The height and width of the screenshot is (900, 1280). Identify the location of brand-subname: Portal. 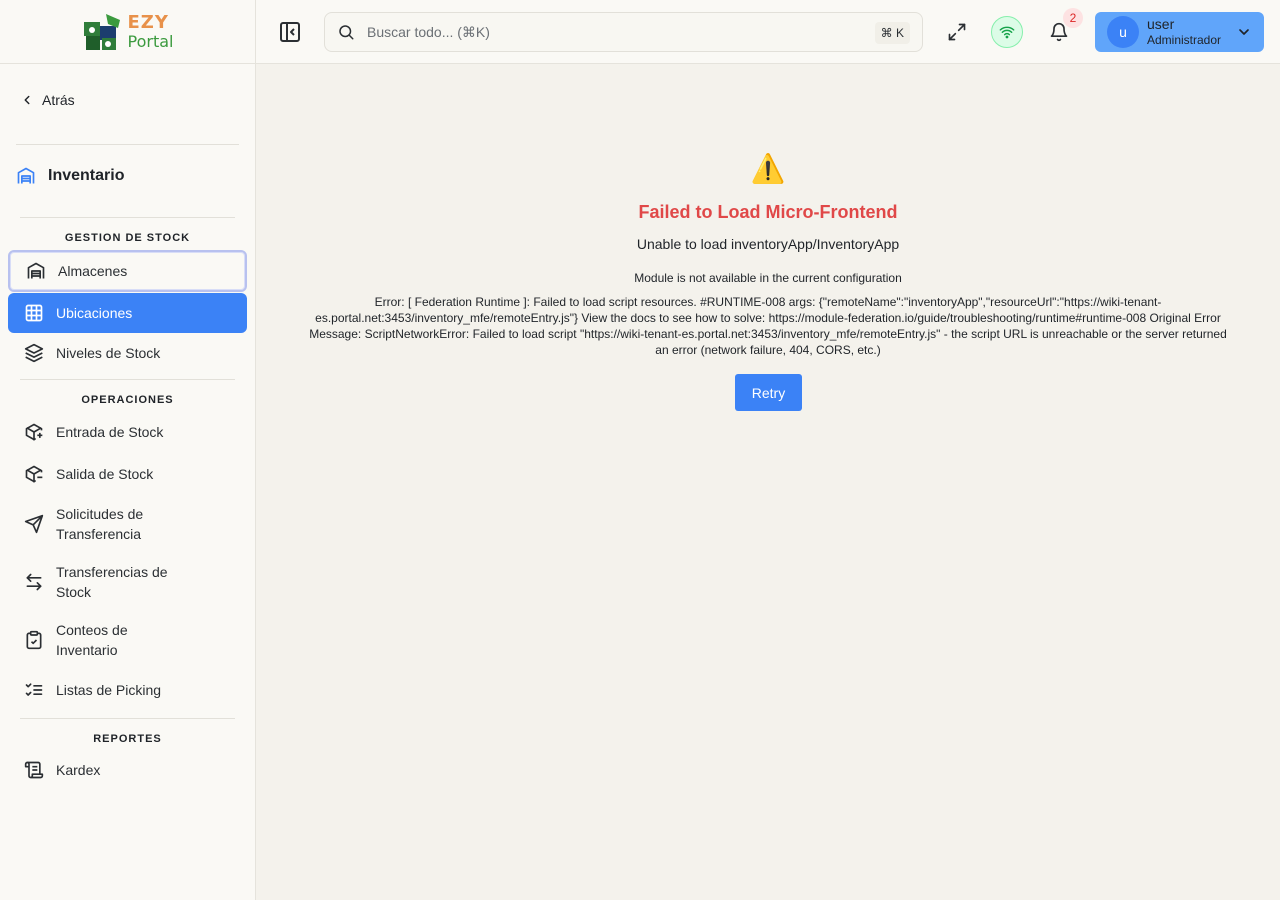
(150, 41).